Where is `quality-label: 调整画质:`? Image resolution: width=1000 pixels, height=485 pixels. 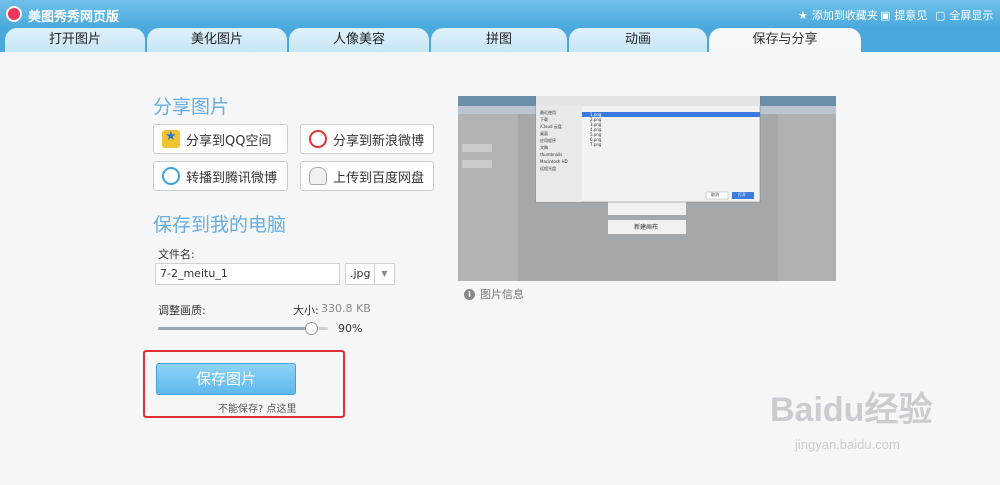
quality-label: 调整画质: is located at coordinates (182, 310).